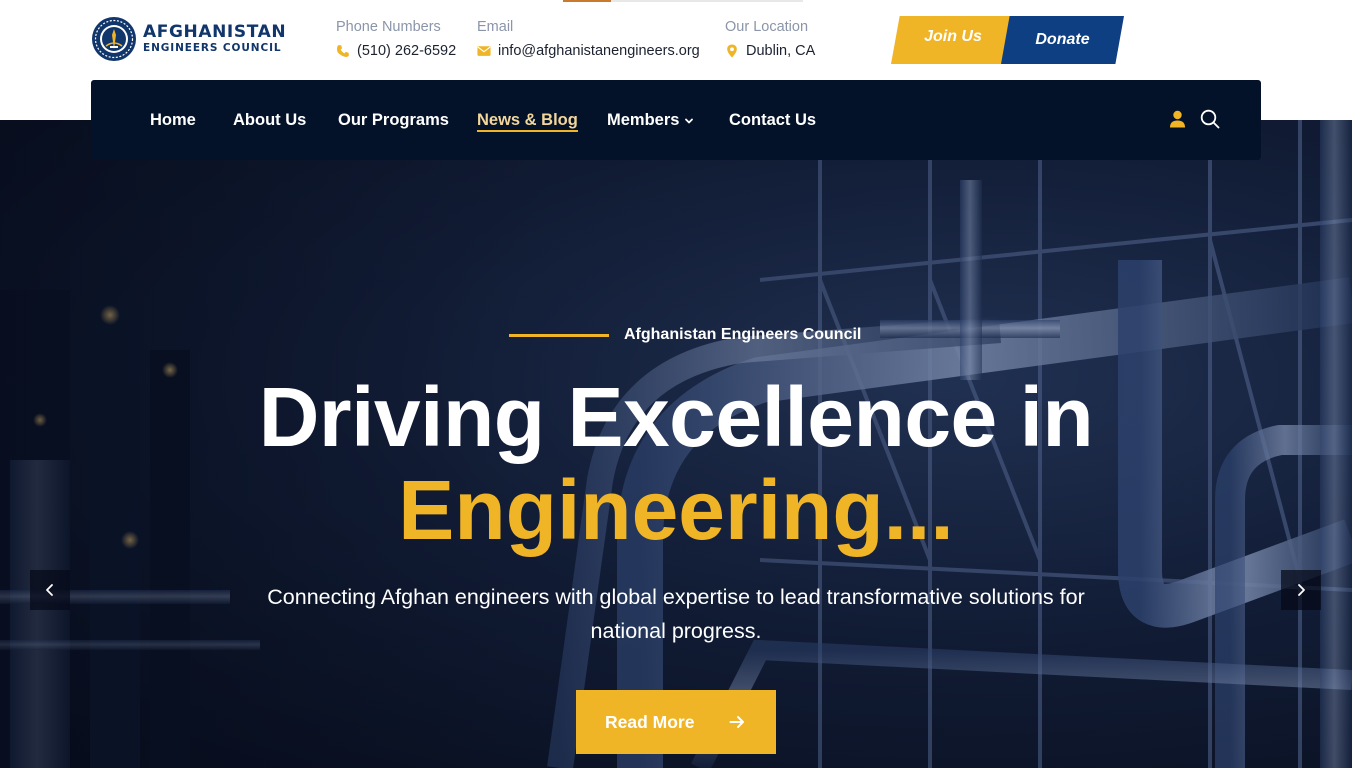 The image size is (1352, 768). What do you see at coordinates (212, 48) in the screenshot?
I see `logo-subtitle: ENGINEERS COUNCIL` at bounding box center [212, 48].